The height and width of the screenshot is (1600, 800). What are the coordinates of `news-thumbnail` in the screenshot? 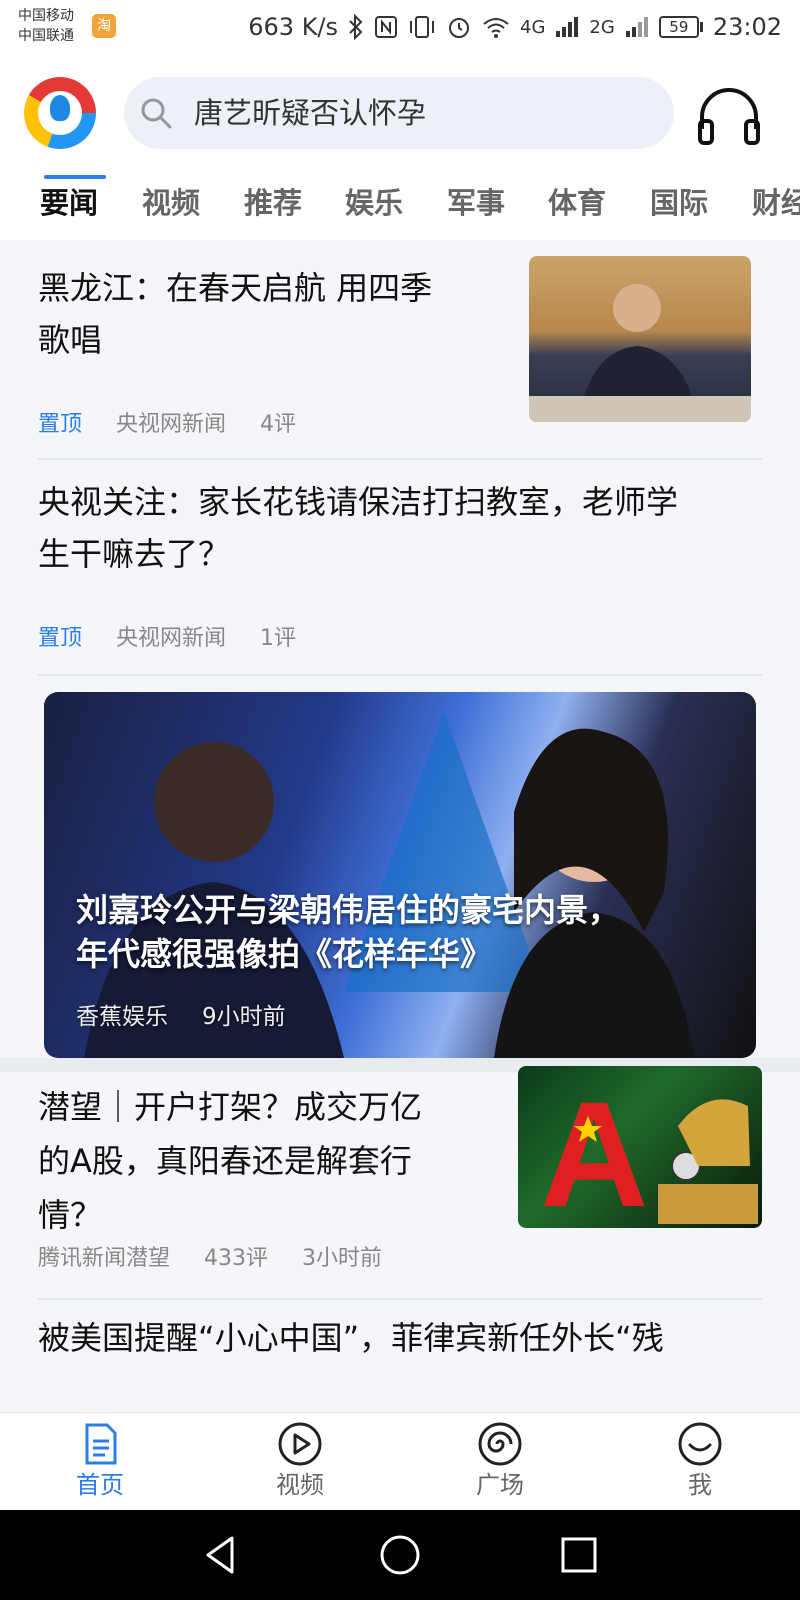 It's located at (640, 339).